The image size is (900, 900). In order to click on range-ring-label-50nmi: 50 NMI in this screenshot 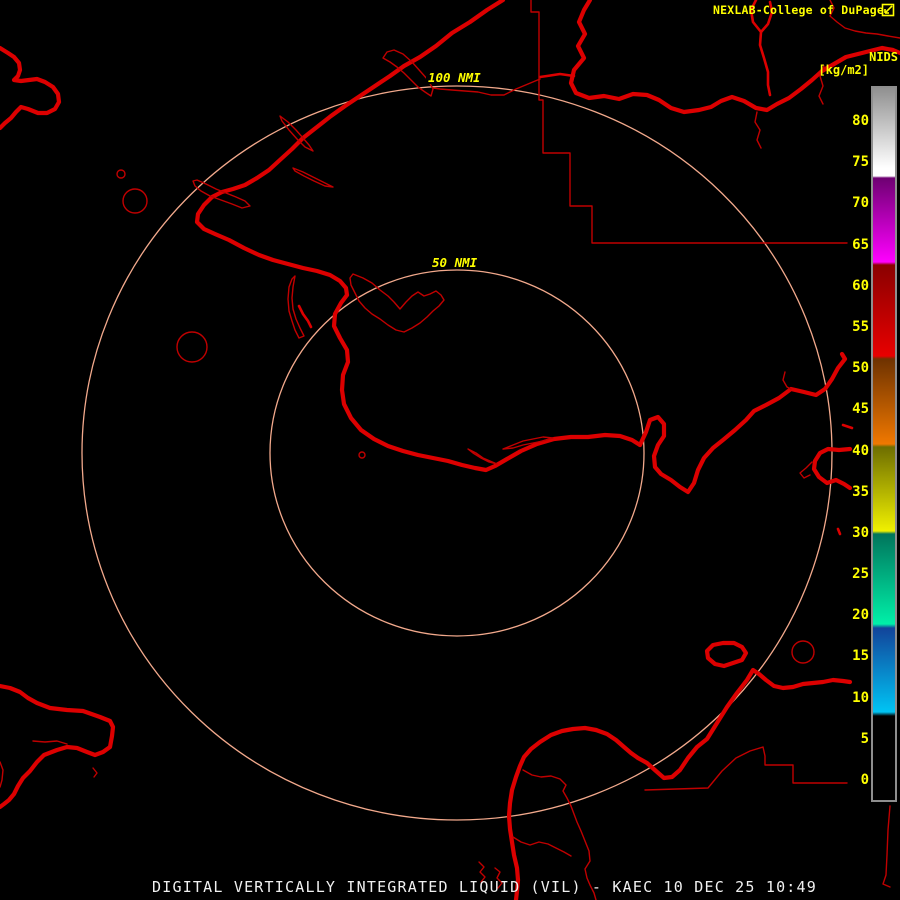, I will do `click(455, 262)`.